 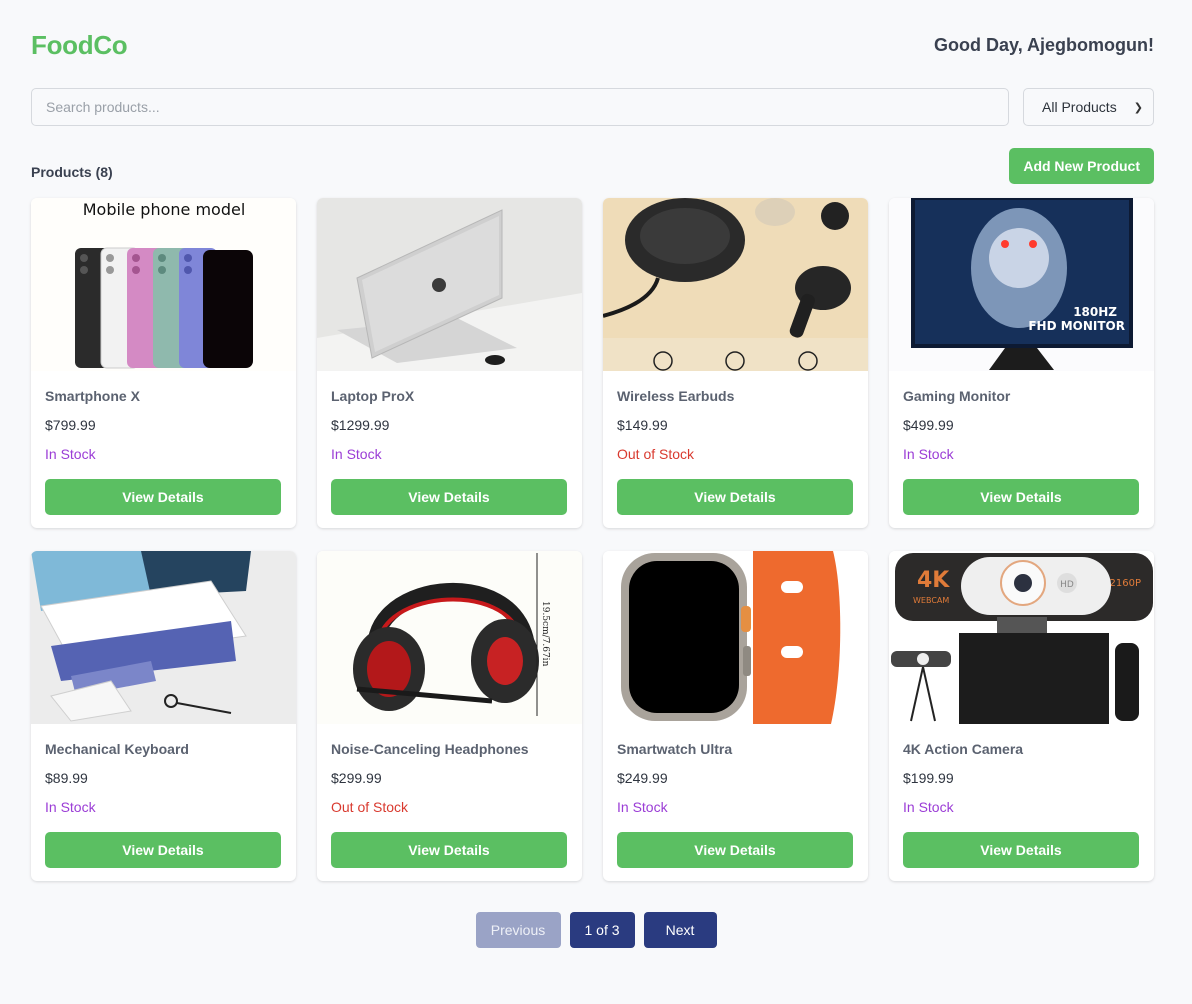 I want to click on product-name: Gaming Monitor, so click(x=957, y=396).